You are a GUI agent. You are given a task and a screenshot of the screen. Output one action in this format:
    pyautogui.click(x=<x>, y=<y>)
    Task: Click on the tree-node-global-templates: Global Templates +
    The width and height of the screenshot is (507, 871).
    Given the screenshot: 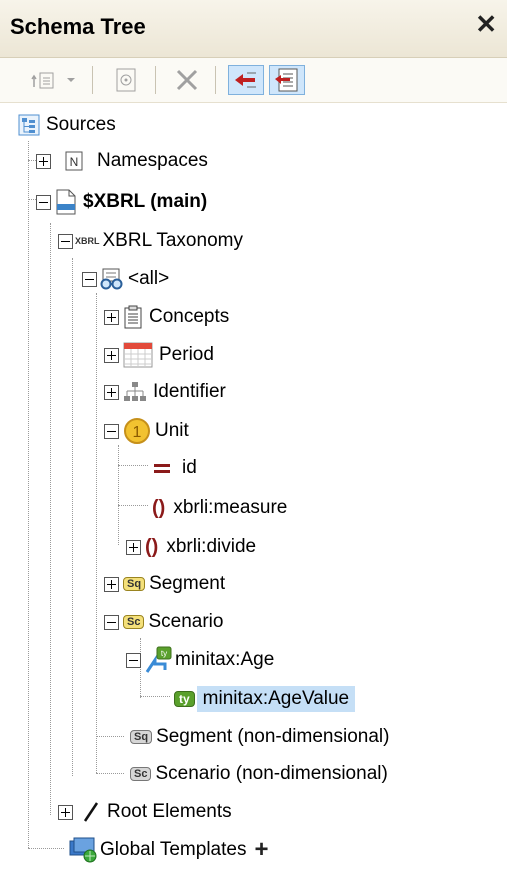 What is the action you would take?
    pyautogui.click(x=166, y=850)
    